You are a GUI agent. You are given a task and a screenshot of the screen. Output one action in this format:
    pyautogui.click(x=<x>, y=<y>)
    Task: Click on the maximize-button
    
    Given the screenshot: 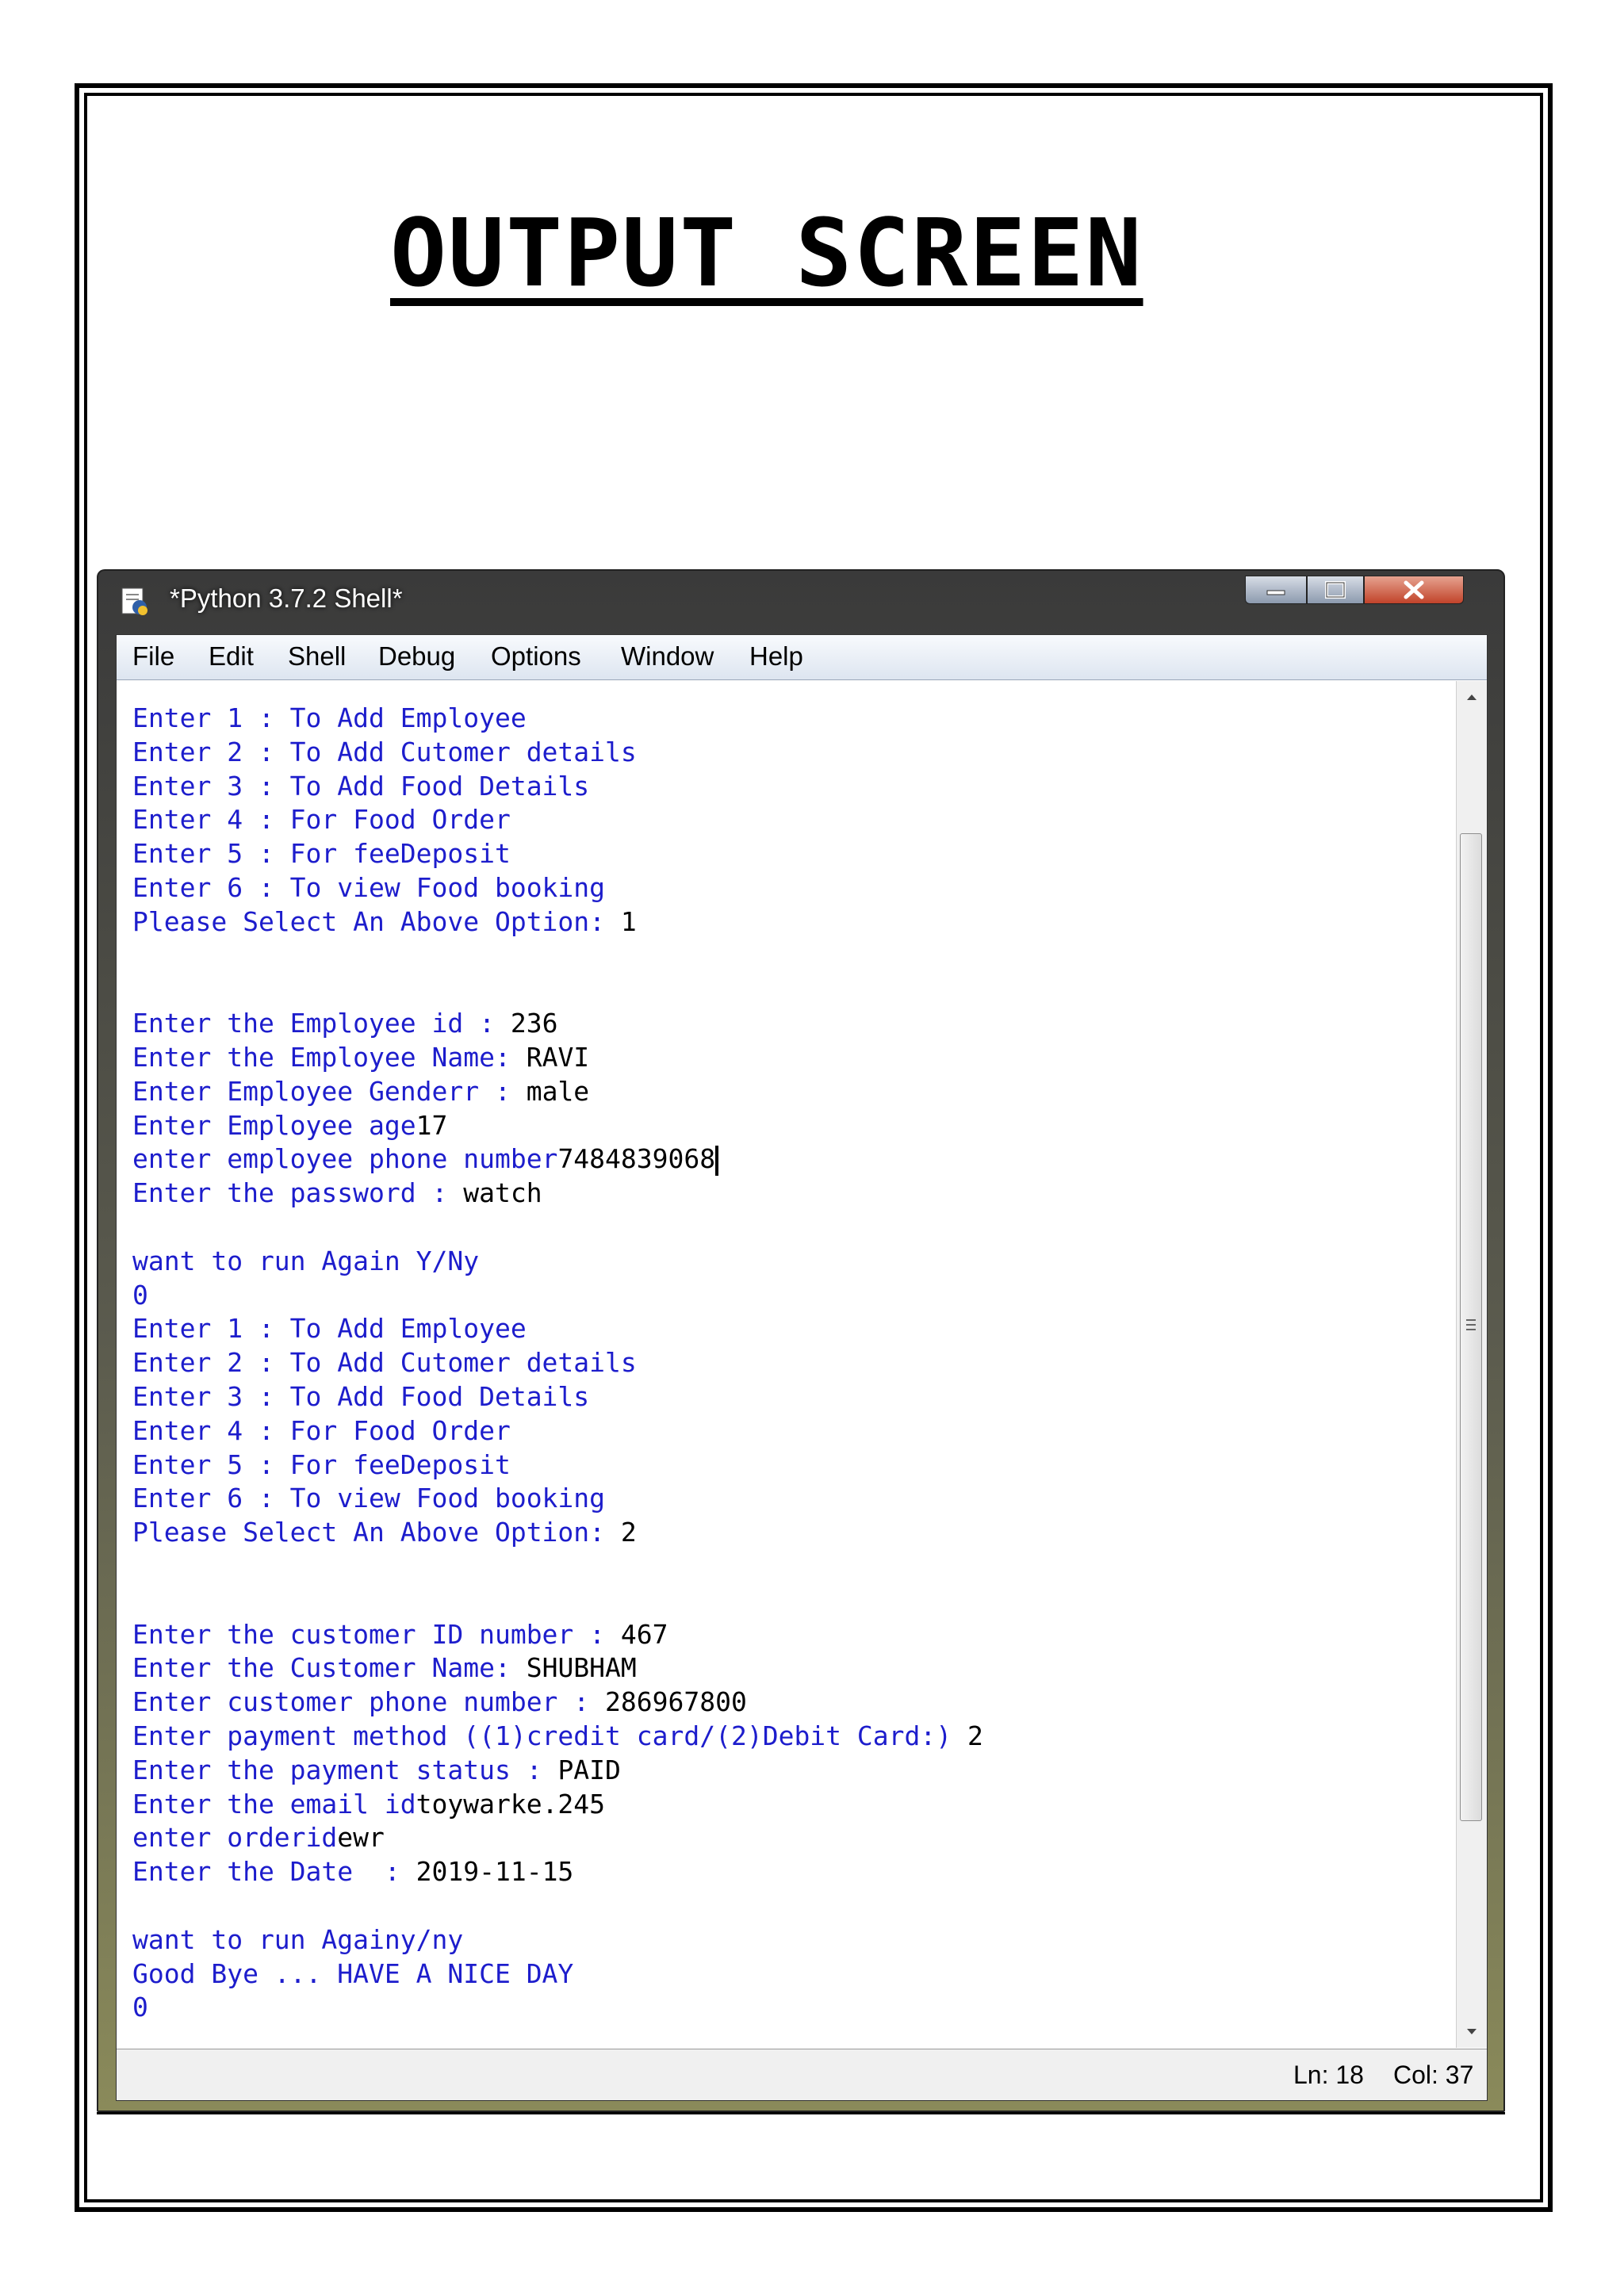 What is the action you would take?
    pyautogui.click(x=1335, y=590)
    